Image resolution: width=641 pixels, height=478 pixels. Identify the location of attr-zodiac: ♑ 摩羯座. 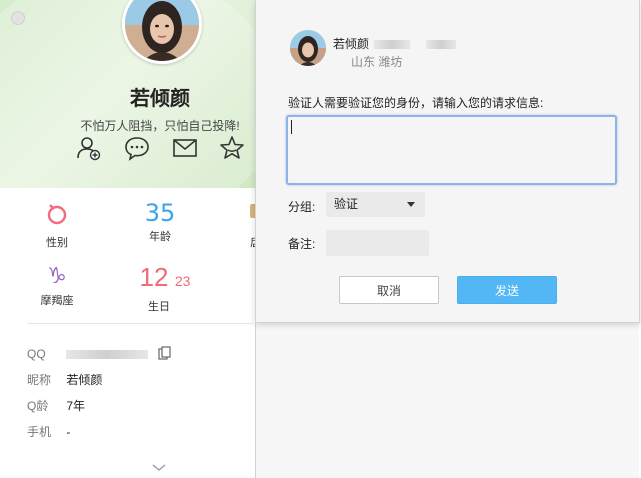
(57, 286).